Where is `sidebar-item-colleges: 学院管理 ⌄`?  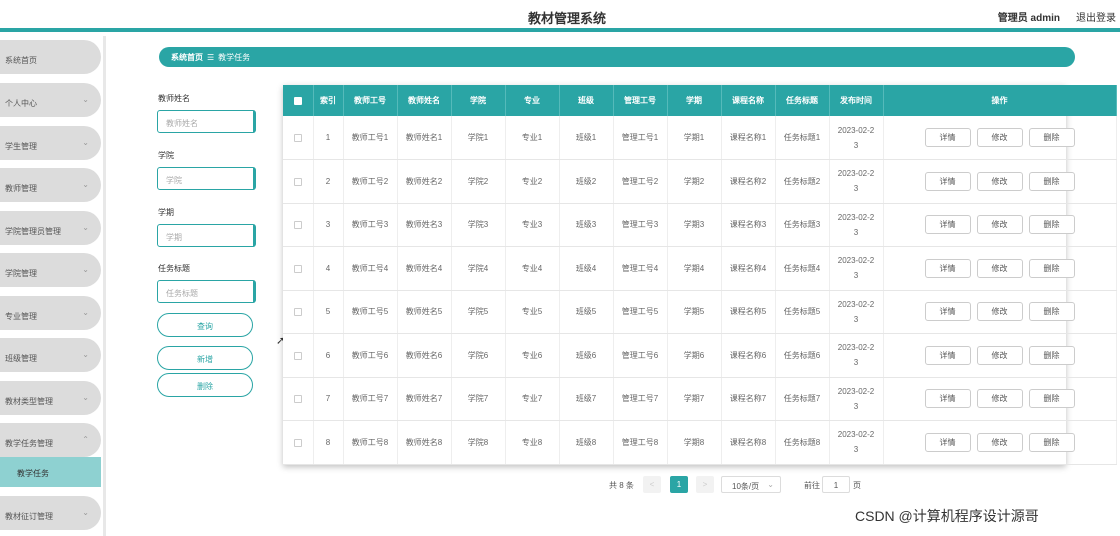
sidebar-item-colleges: 学院管理 ⌄ is located at coordinates (50, 270).